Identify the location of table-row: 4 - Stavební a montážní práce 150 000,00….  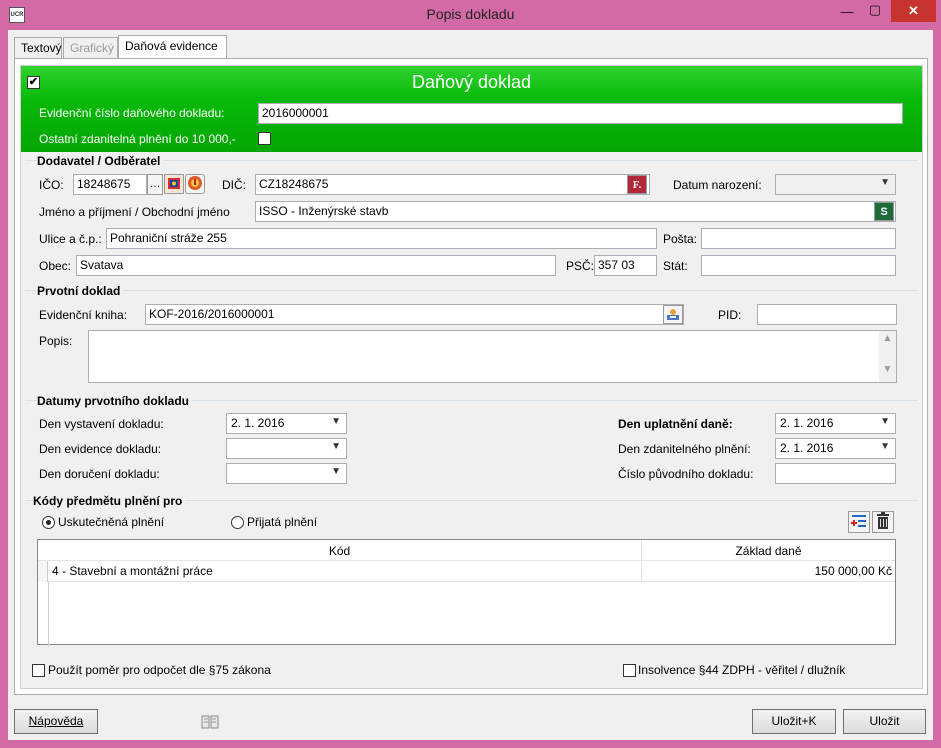
(466, 571).